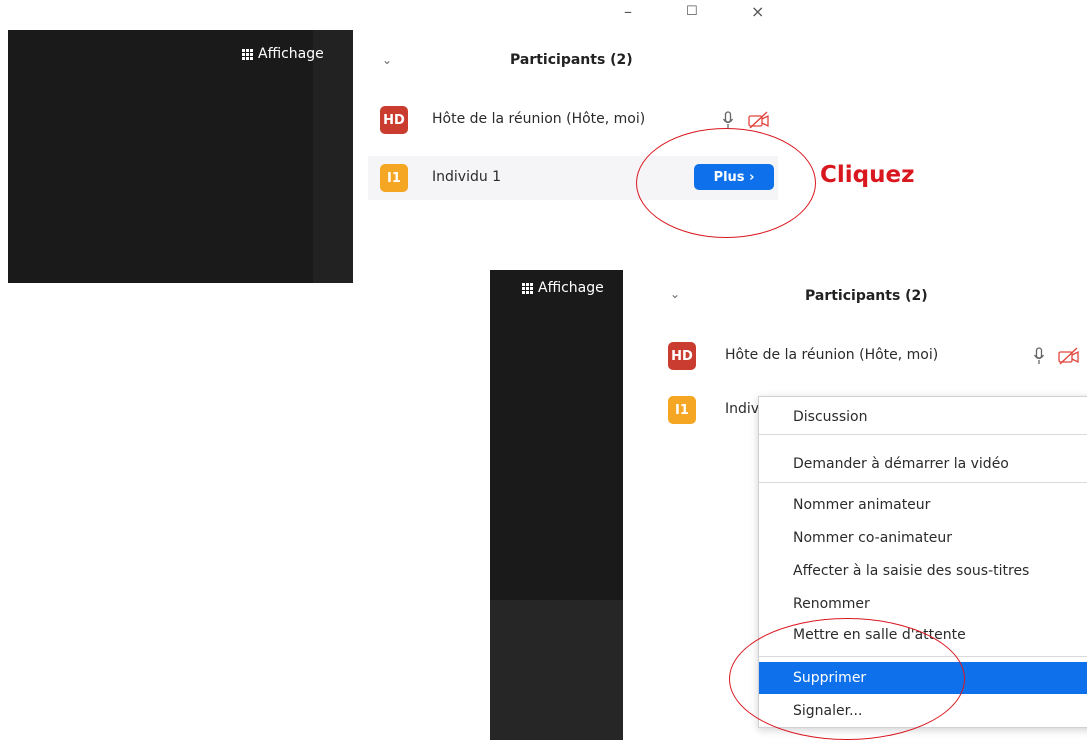 This screenshot has height=740, width=1087. Describe the element at coordinates (628, 11) in the screenshot. I see `minimize-icon: –` at that location.